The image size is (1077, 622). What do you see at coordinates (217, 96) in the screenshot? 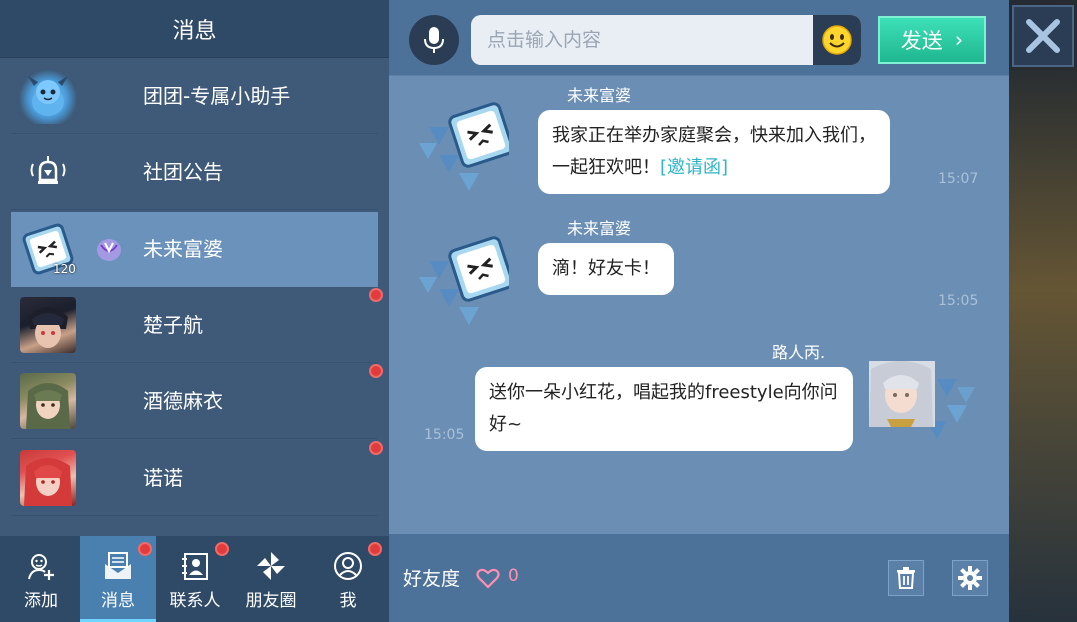
I see `conversation-name: 团团-专属小助手` at bounding box center [217, 96].